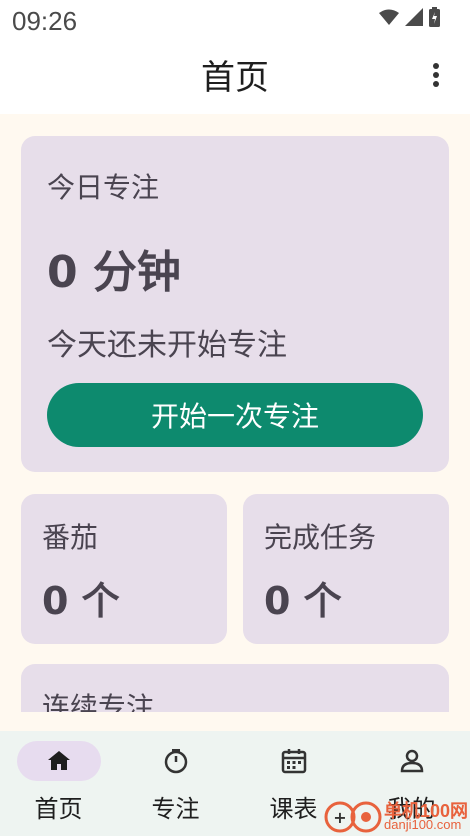 The height and width of the screenshot is (836, 470). I want to click on timer-icon, so click(175, 761).